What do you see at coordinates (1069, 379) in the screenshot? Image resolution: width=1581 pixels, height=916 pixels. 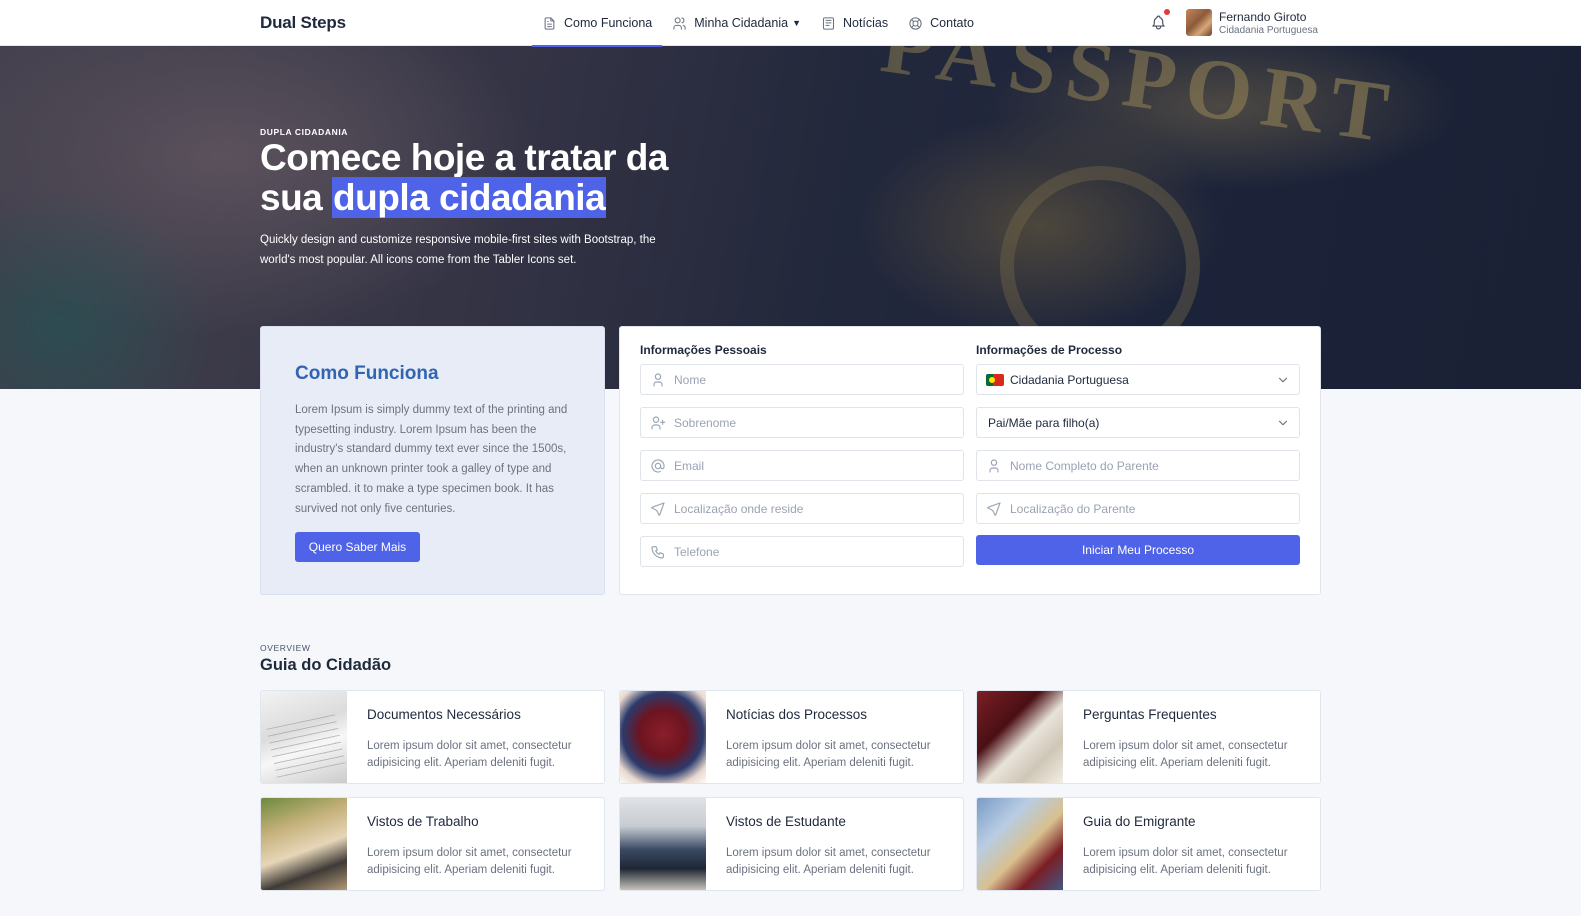 I see `citizenship-select-value: Cidadania Portuguesa` at bounding box center [1069, 379].